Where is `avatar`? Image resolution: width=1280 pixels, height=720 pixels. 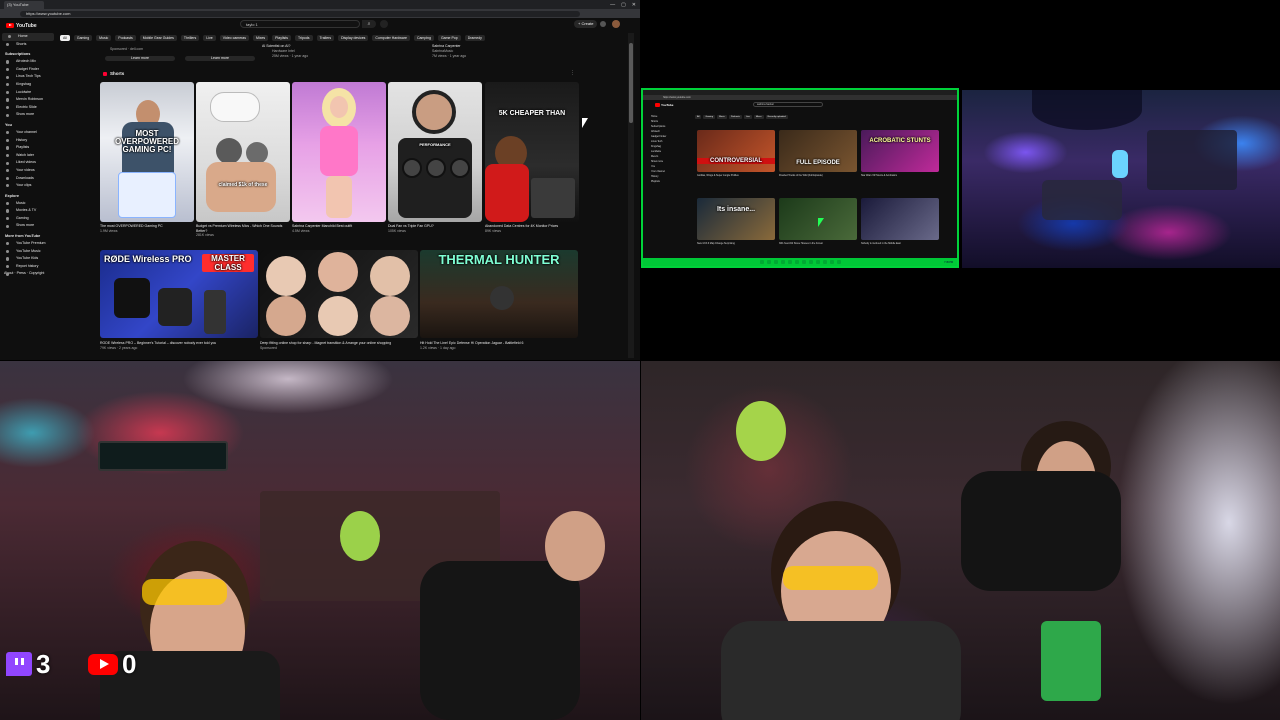
avatar is located at coordinates (616, 24).